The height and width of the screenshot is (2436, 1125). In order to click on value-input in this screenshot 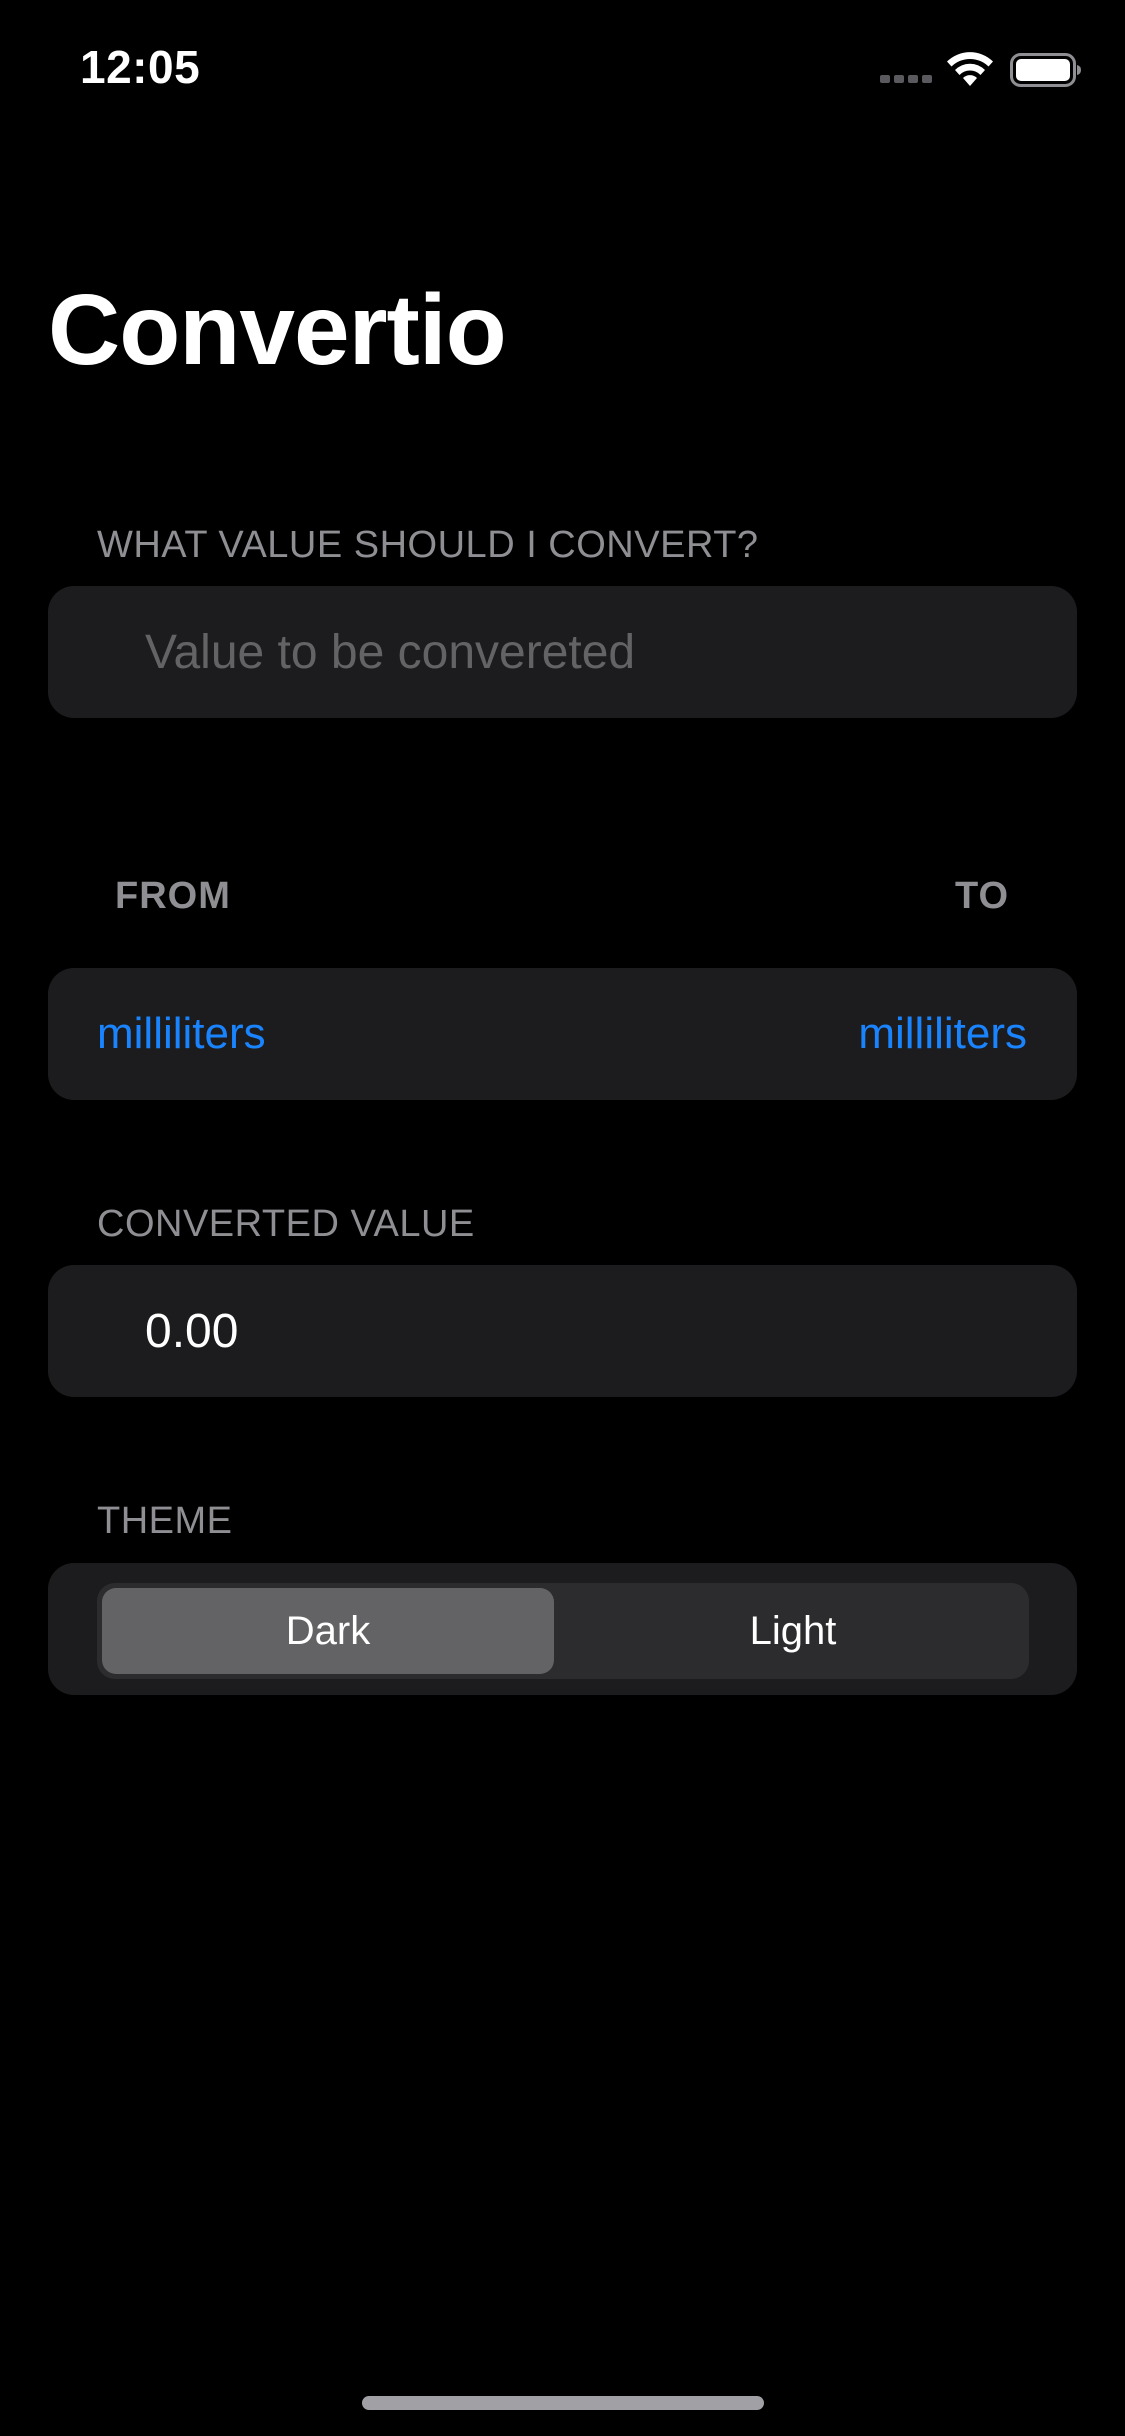, I will do `click(605, 652)`.